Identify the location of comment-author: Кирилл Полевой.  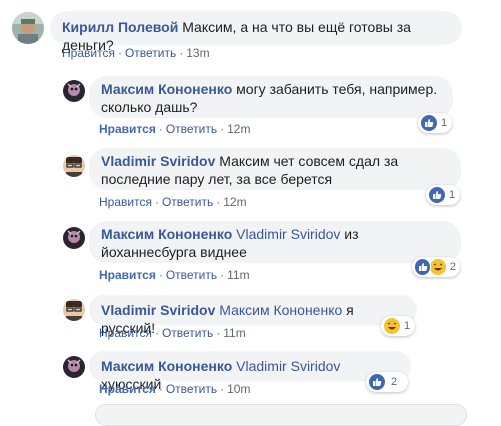
(120, 27).